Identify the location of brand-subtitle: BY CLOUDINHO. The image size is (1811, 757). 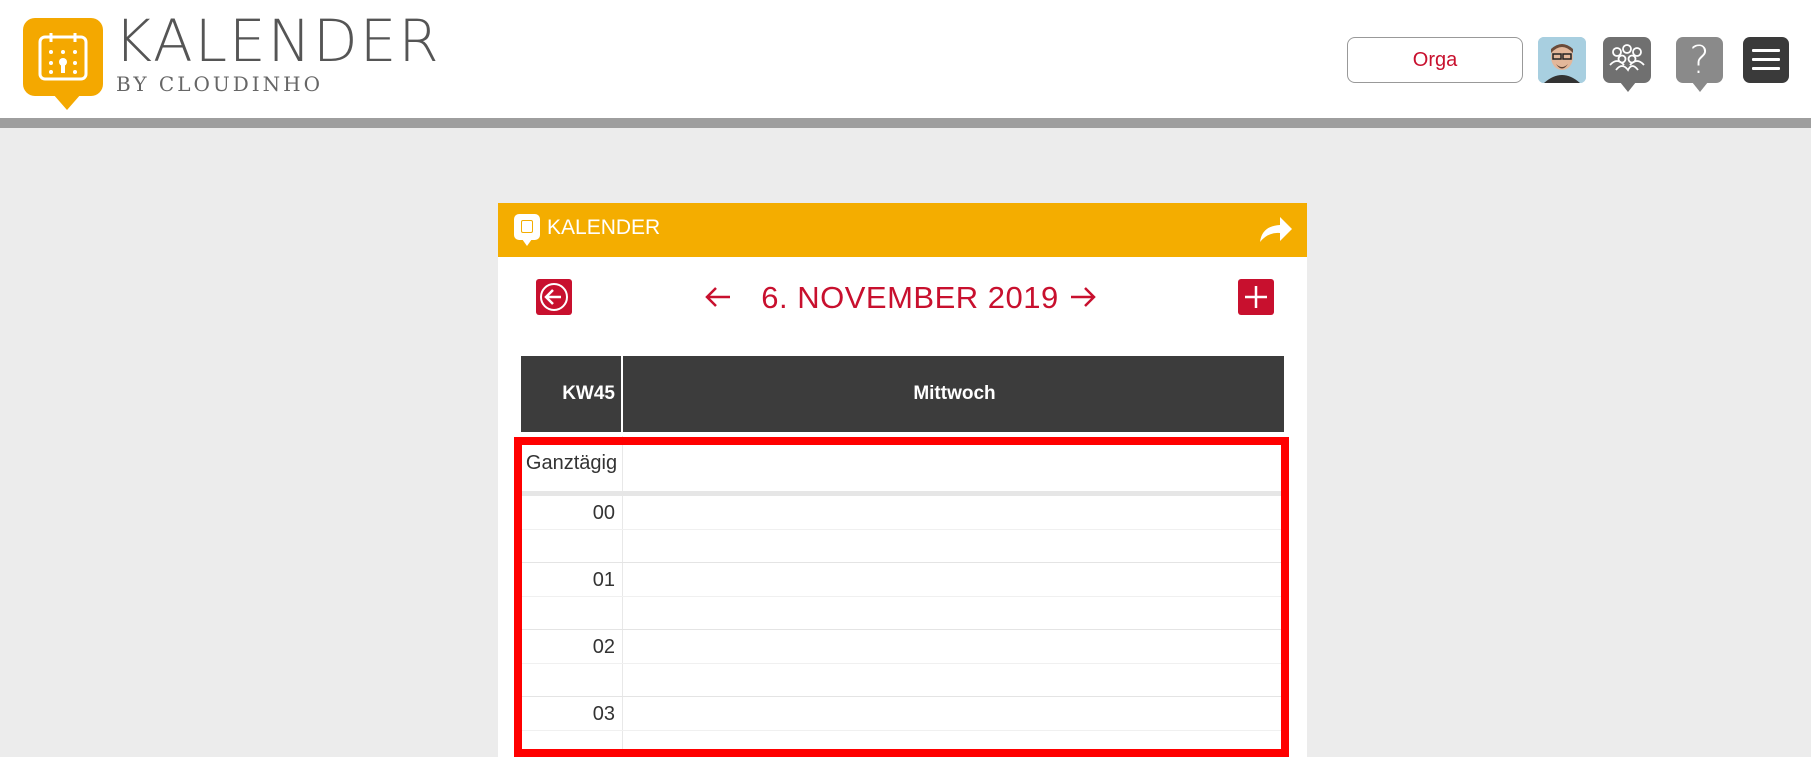
(220, 84).